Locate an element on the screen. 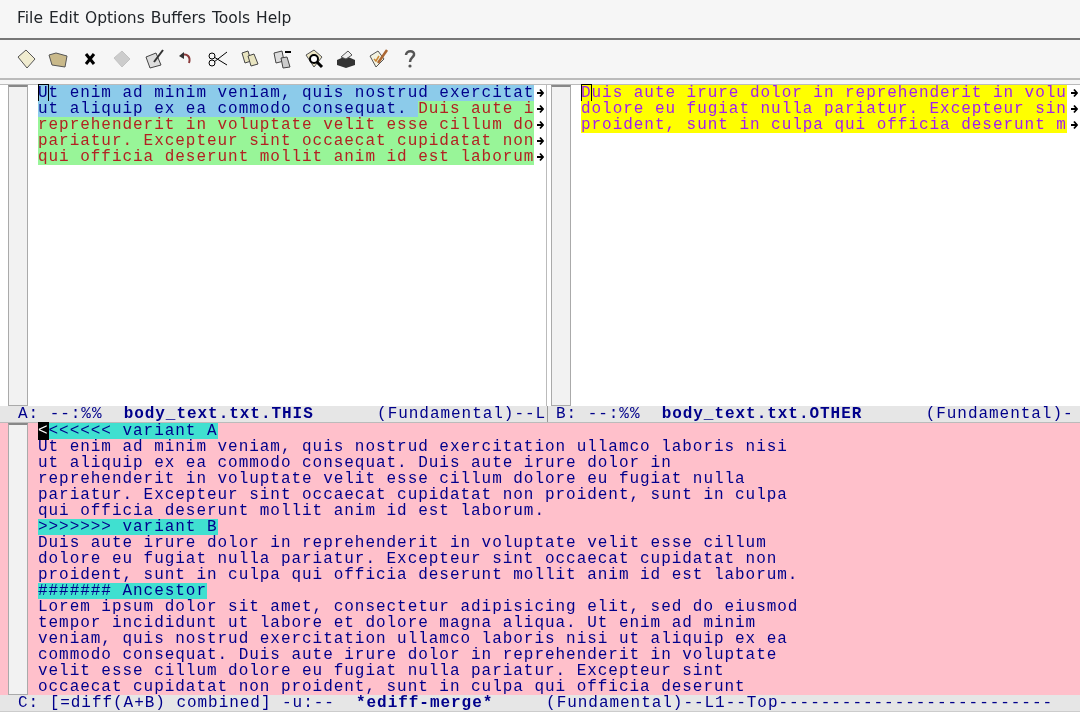 The width and height of the screenshot is (1080, 727). menu-item: Edit is located at coordinates (63, 19).